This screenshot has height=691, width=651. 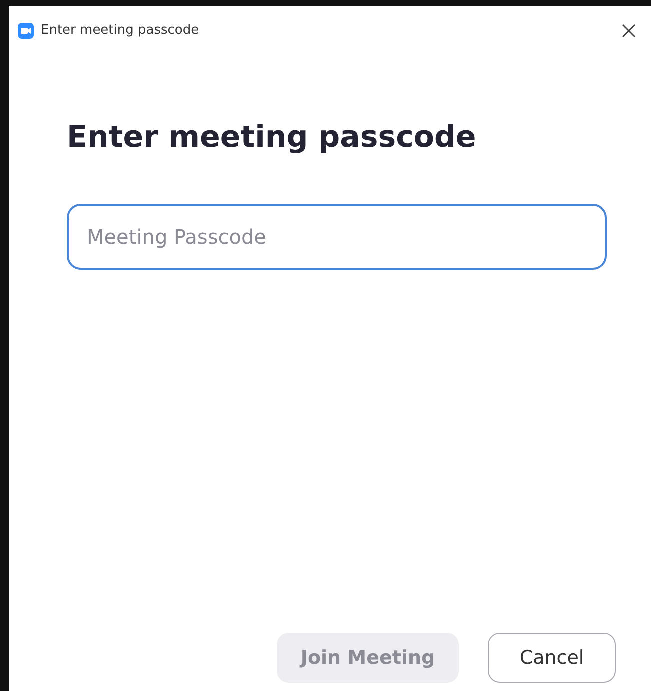 I want to click on passcode-field: Meeting Passcode, so click(x=337, y=237).